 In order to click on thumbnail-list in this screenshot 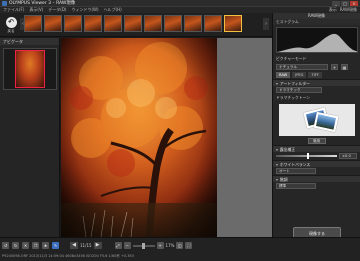, I will do `click(133, 25)`.